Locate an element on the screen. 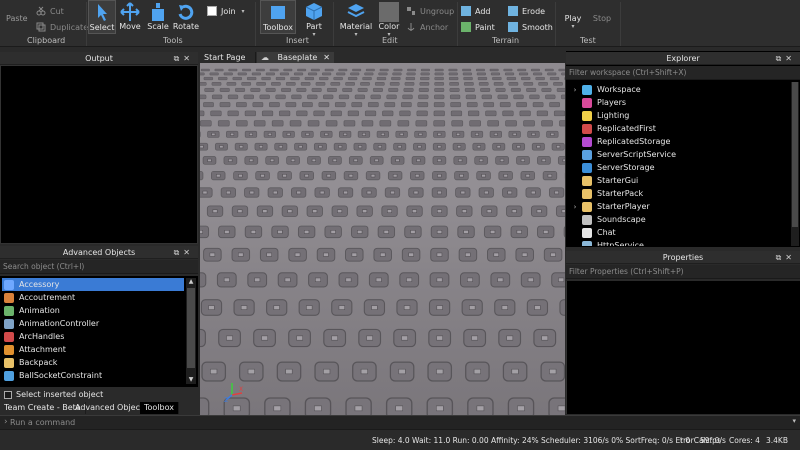 The image size is (800, 450). anchor-button: Anchor is located at coordinates (427, 27).